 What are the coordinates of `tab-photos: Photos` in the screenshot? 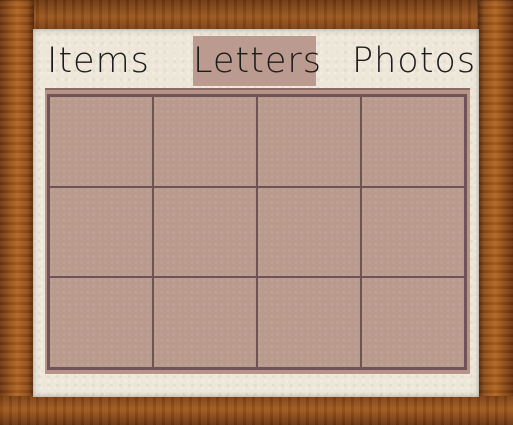 It's located at (413, 61).